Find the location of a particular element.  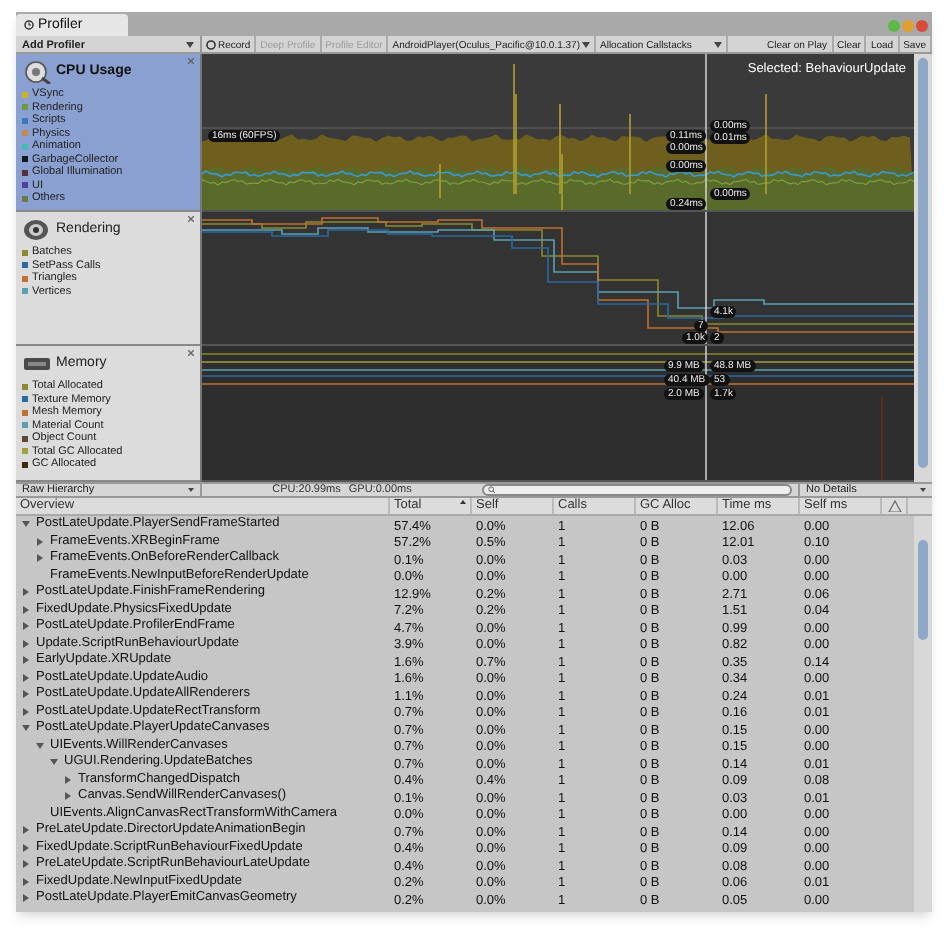

record-icon is located at coordinates (211, 45).